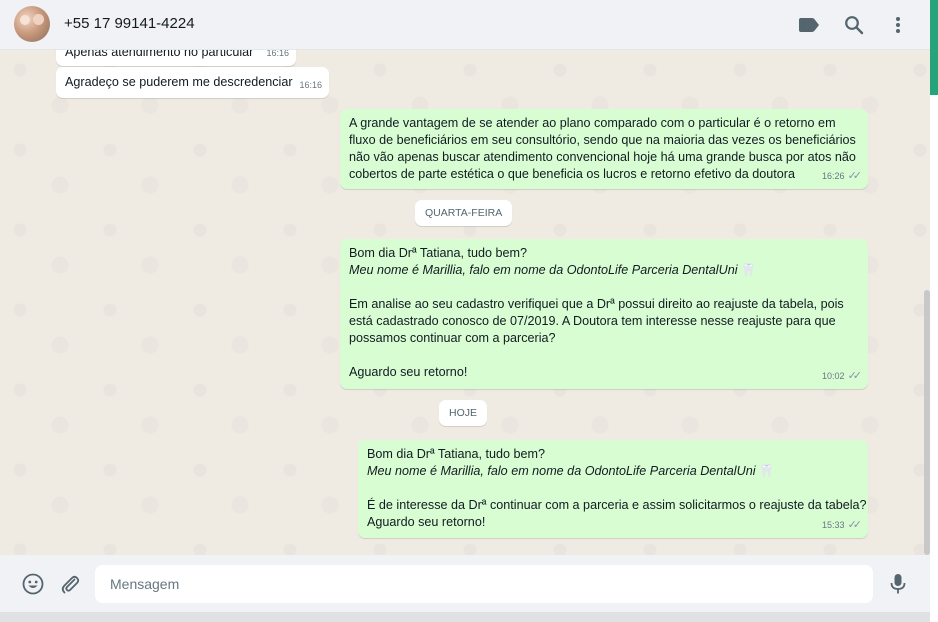 The image size is (938, 622). I want to click on composer-bar, so click(465, 583).